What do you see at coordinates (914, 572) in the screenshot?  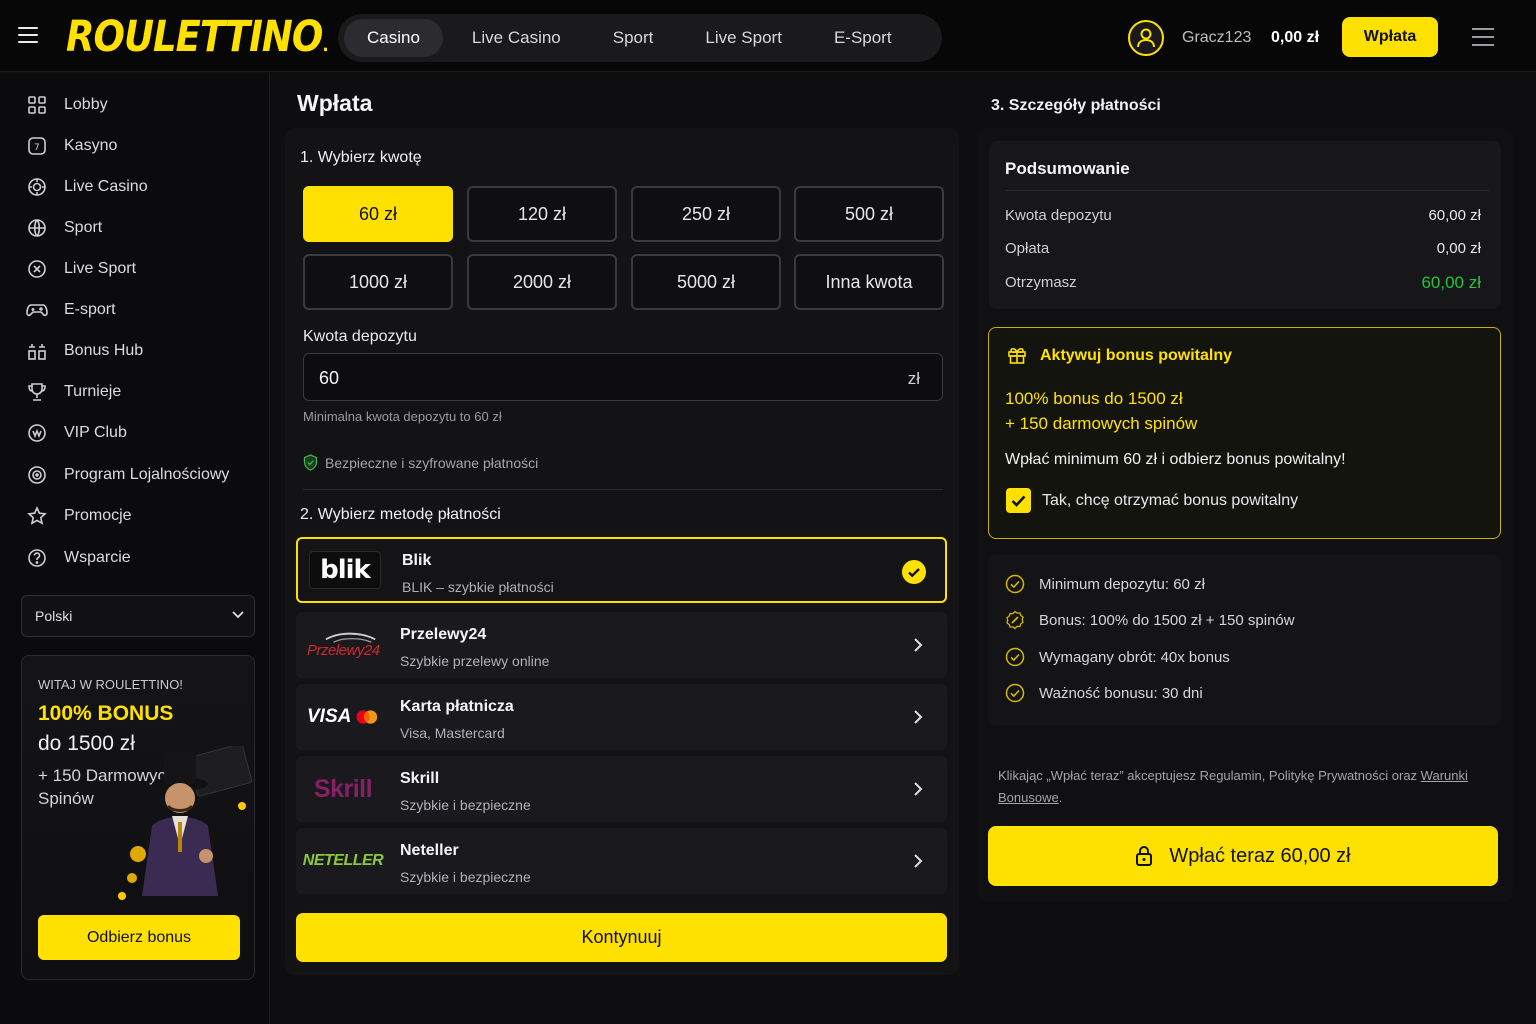 I see `selected-check-icon` at bounding box center [914, 572].